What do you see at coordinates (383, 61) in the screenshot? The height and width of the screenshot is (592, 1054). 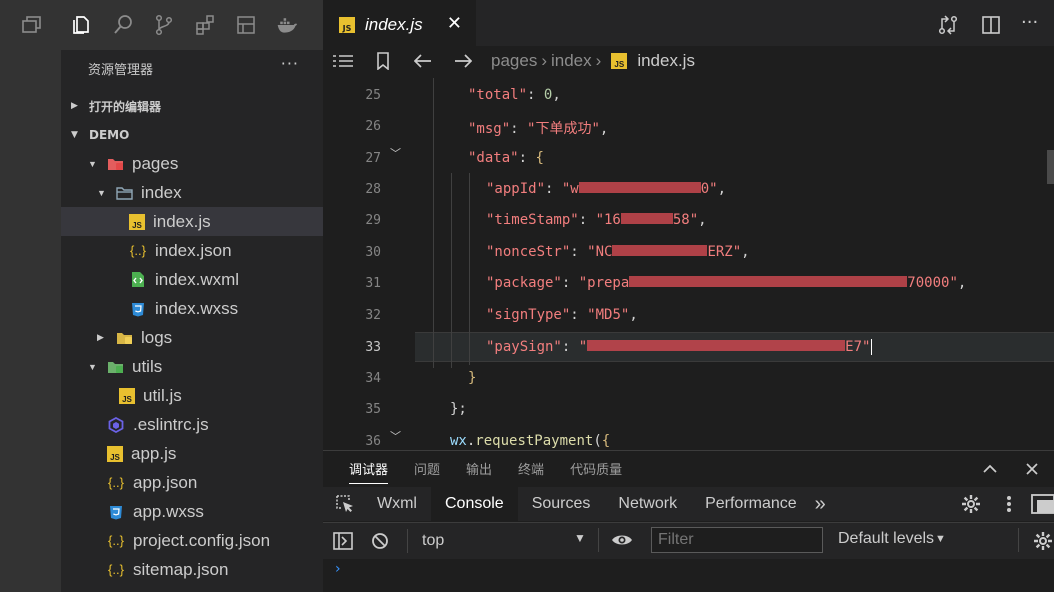 I see `bookmark-icon` at bounding box center [383, 61].